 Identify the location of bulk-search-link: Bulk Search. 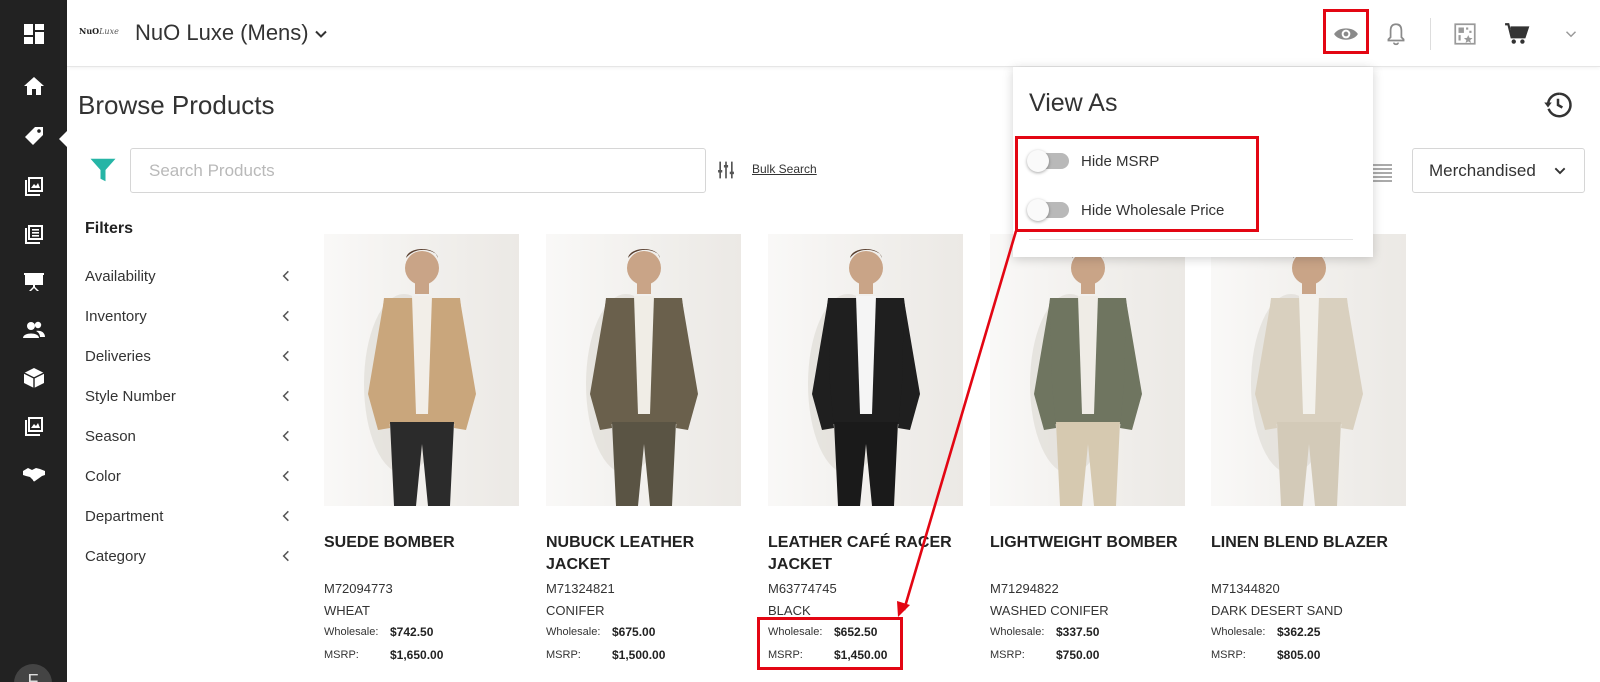
(784, 169).